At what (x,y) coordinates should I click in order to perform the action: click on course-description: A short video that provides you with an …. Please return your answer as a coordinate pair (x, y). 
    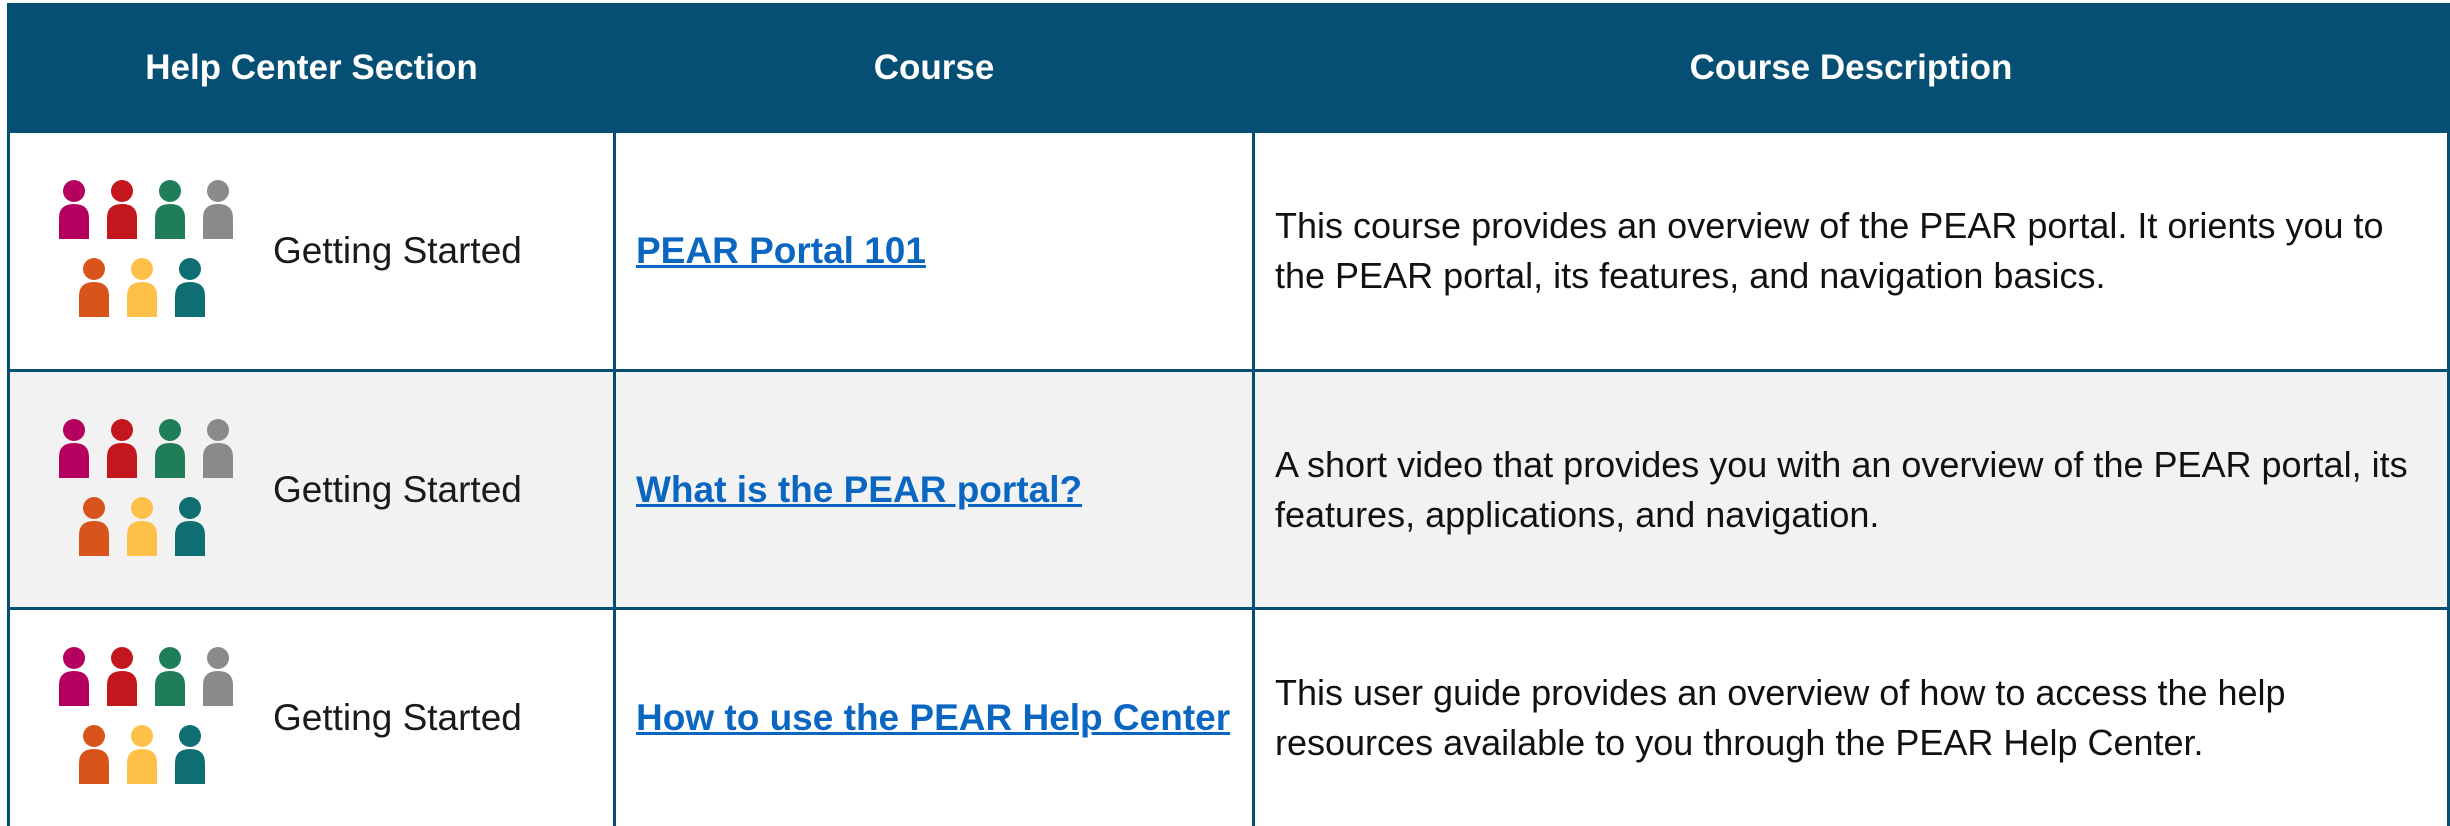
    Looking at the image, I should click on (1841, 489).